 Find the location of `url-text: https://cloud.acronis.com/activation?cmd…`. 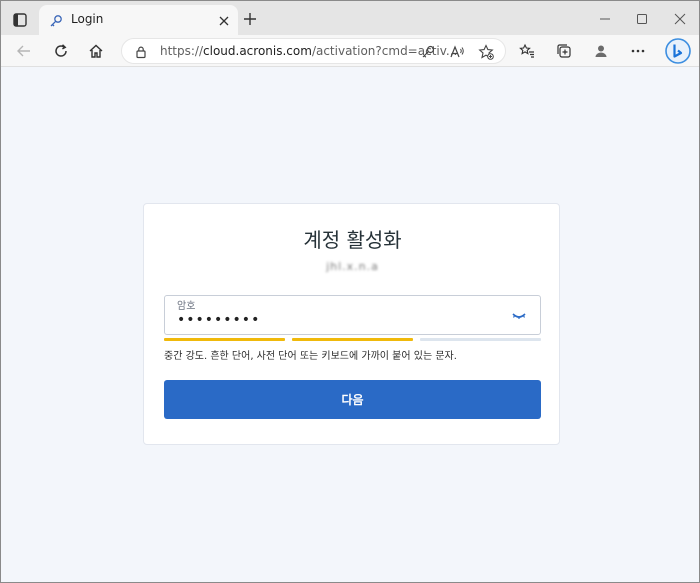

url-text: https://cloud.acronis.com/activation?cmd… is located at coordinates (308, 51).